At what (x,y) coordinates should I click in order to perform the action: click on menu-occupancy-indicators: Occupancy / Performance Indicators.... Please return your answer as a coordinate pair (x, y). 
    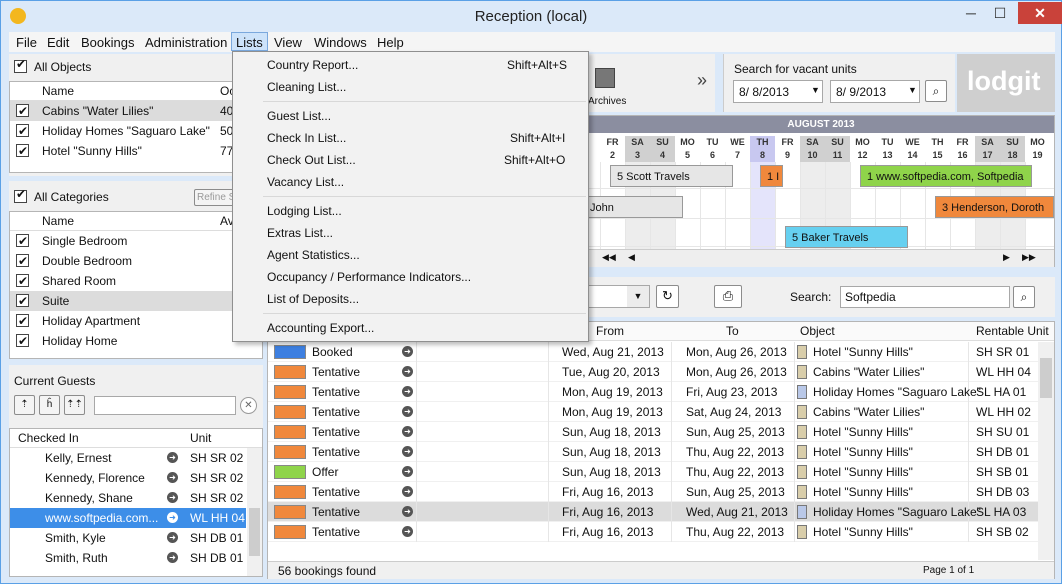
    Looking at the image, I should click on (369, 277).